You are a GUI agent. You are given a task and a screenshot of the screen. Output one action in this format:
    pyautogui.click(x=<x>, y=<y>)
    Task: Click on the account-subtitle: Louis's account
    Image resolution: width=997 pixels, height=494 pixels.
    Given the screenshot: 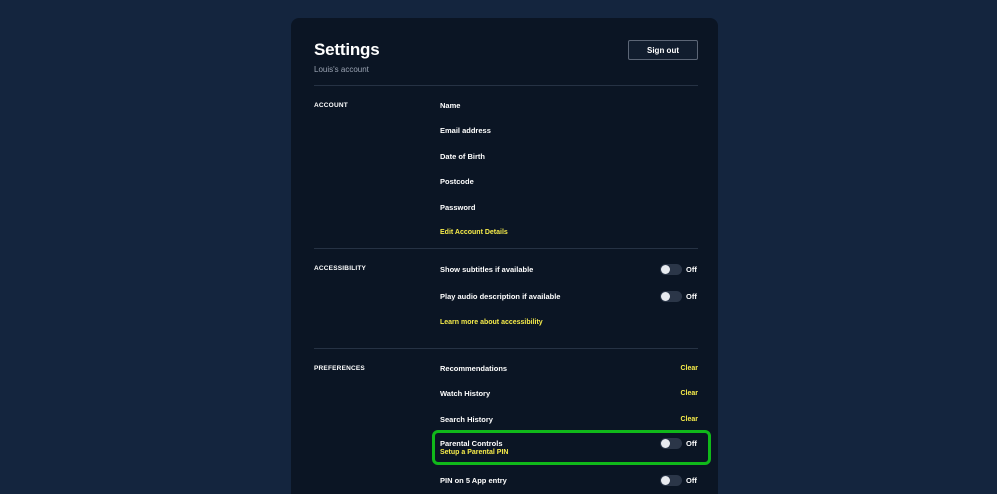 What is the action you would take?
    pyautogui.click(x=341, y=69)
    